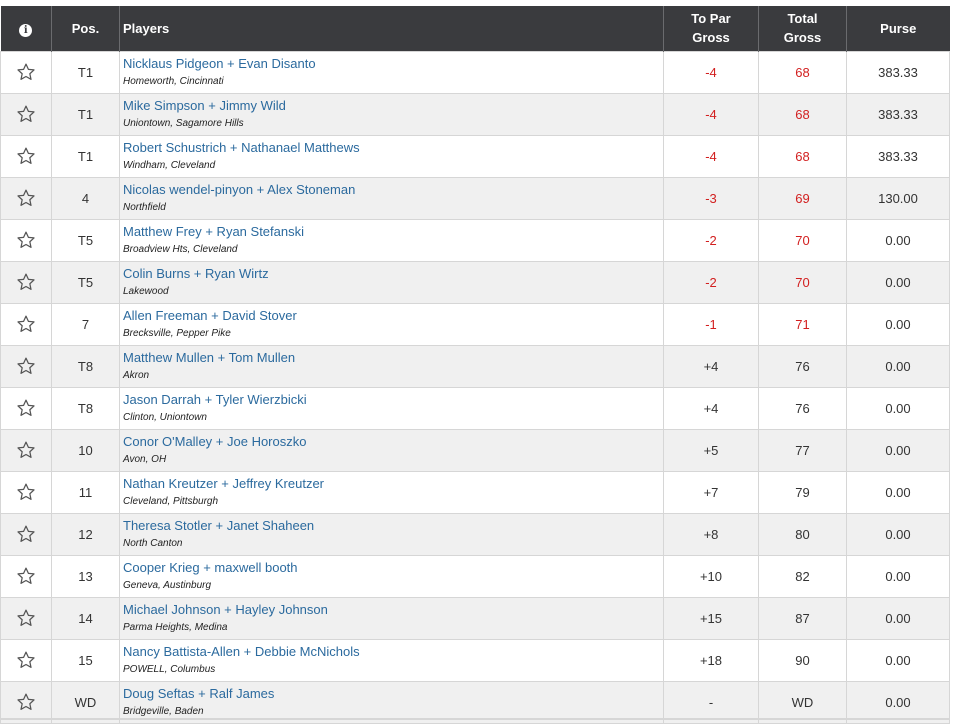  What do you see at coordinates (85, 28) in the screenshot?
I see `header-pos: Pos.` at bounding box center [85, 28].